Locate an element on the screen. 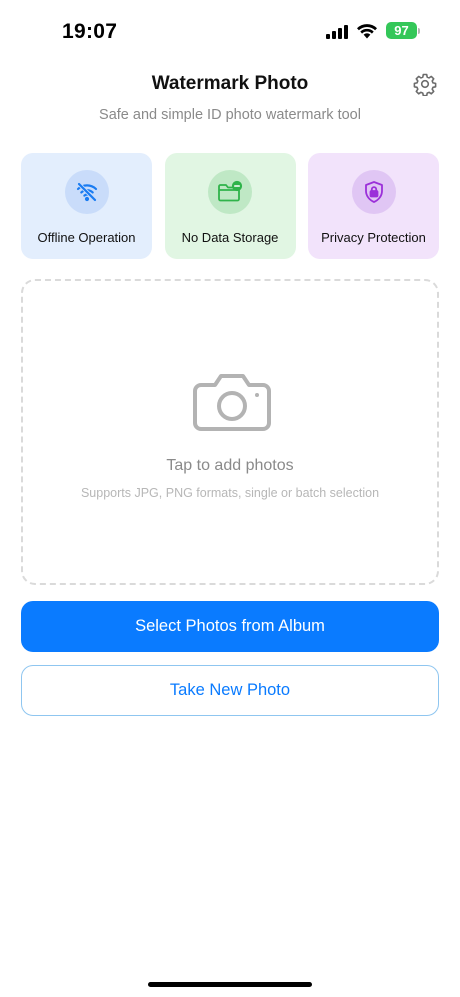  feature-label: Privacy Protection is located at coordinates (373, 237).